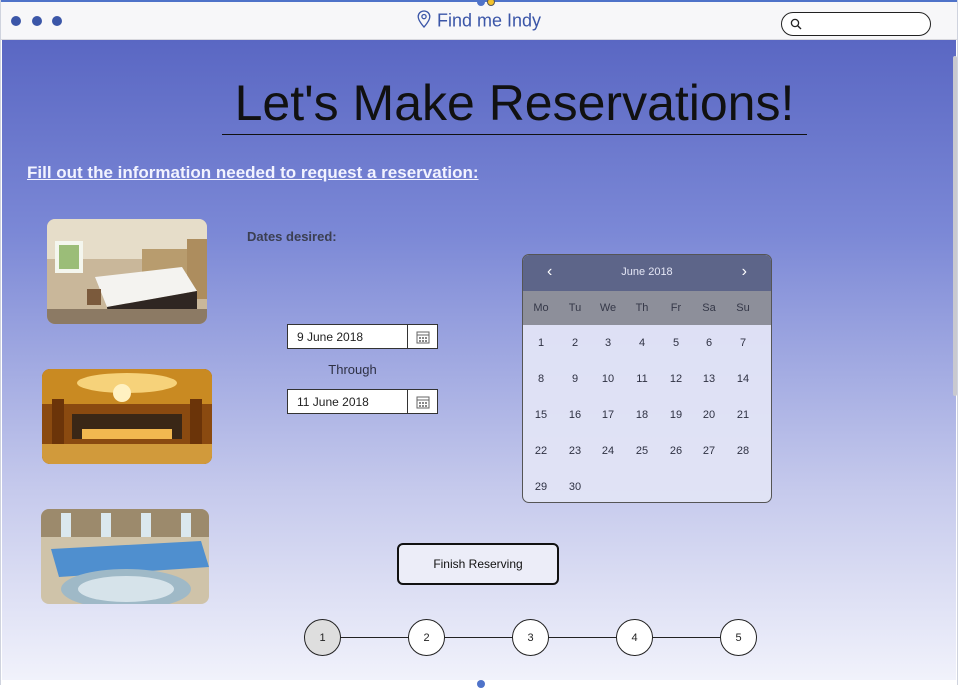 The height and width of the screenshot is (688, 960). I want to click on calendar-day: 21, so click(743, 415).